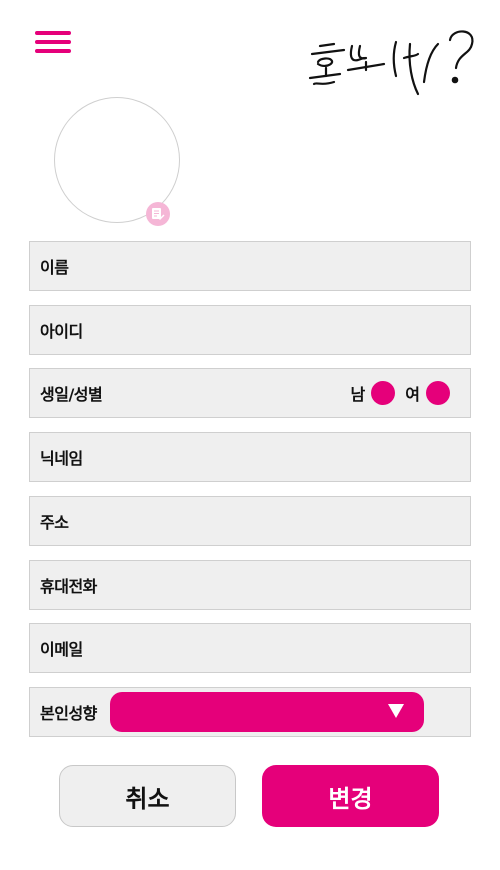 The height and width of the screenshot is (870, 500). What do you see at coordinates (250, 330) in the screenshot?
I see `user-id-field: 아이디` at bounding box center [250, 330].